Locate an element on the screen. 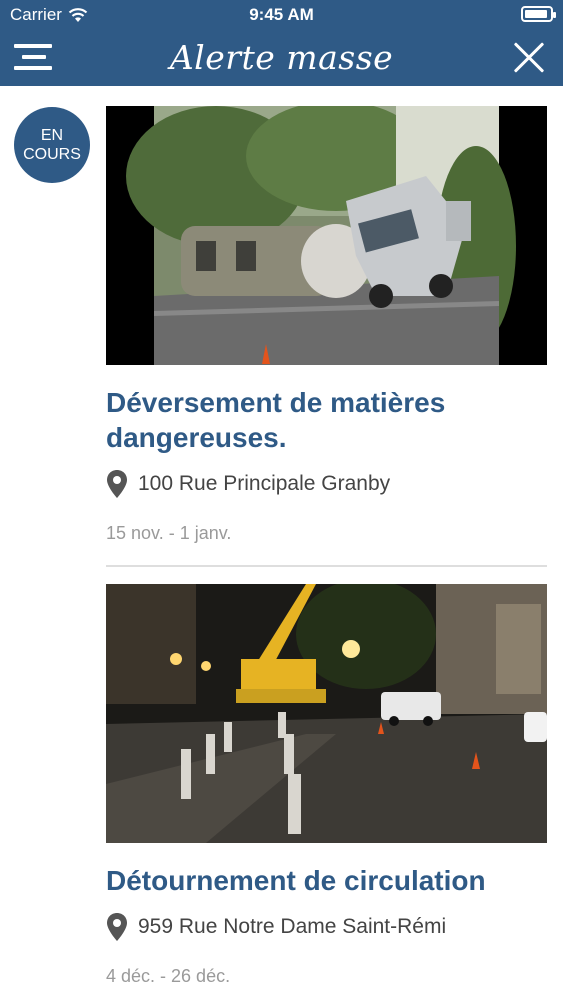 The image size is (563, 1000). status-bar: Carrier 9:45 AM is located at coordinates (281, 15).